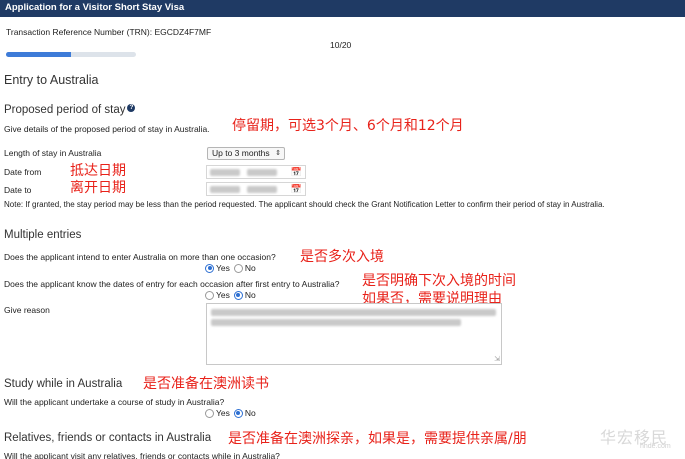  What do you see at coordinates (63, 384) in the screenshot?
I see `study-title: Study while in Australia` at bounding box center [63, 384].